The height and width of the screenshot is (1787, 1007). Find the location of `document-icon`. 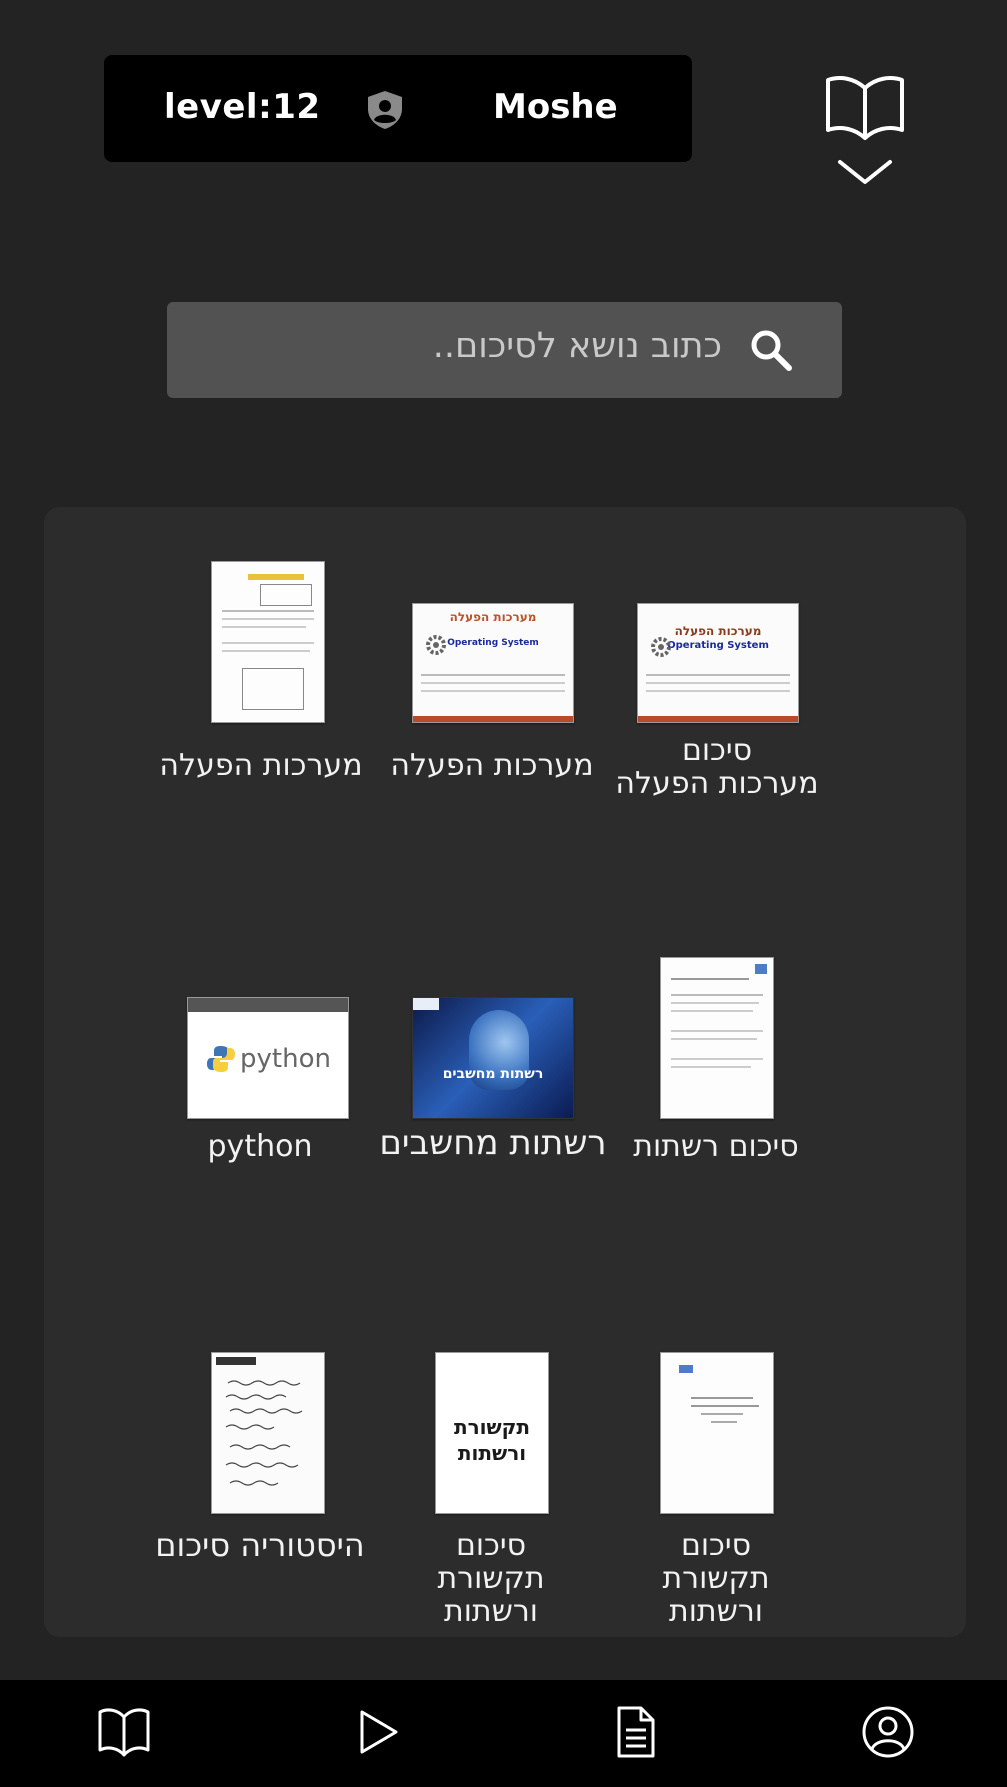

document-icon is located at coordinates (635, 1732).